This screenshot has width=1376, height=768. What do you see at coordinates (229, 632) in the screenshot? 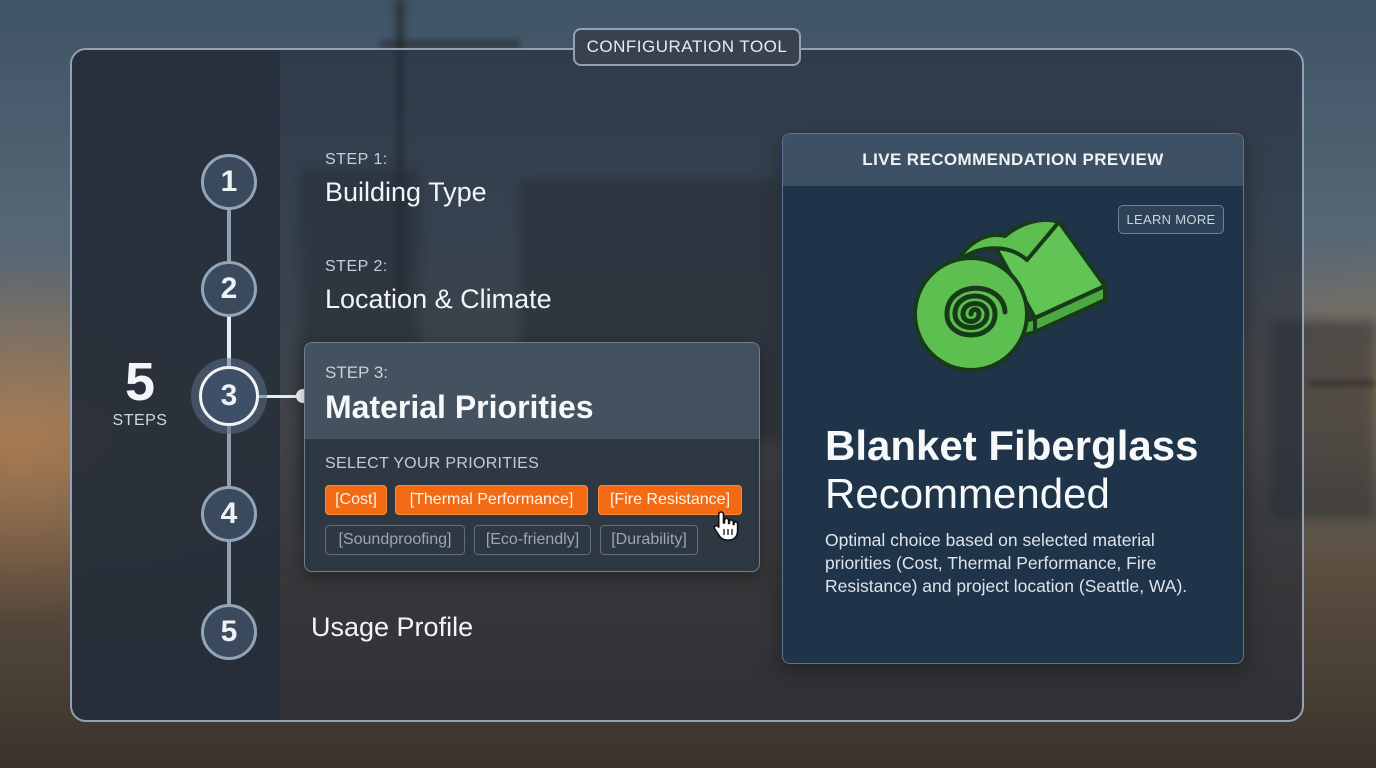
I see `step-5-indicator: 5` at bounding box center [229, 632].